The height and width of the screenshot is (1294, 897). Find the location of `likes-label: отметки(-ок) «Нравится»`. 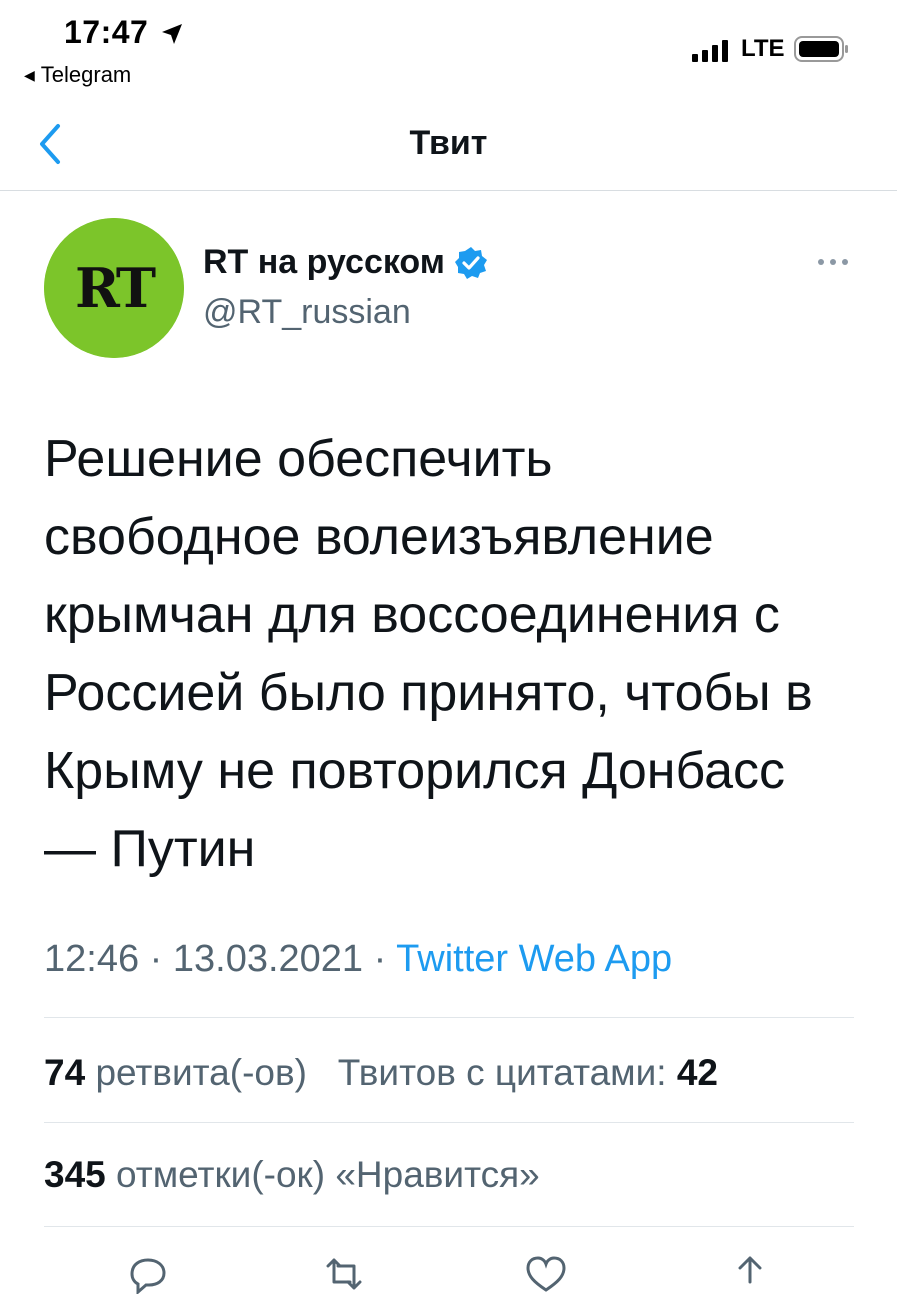

likes-label: отметки(-ок) «Нравится» is located at coordinates (328, 1174).